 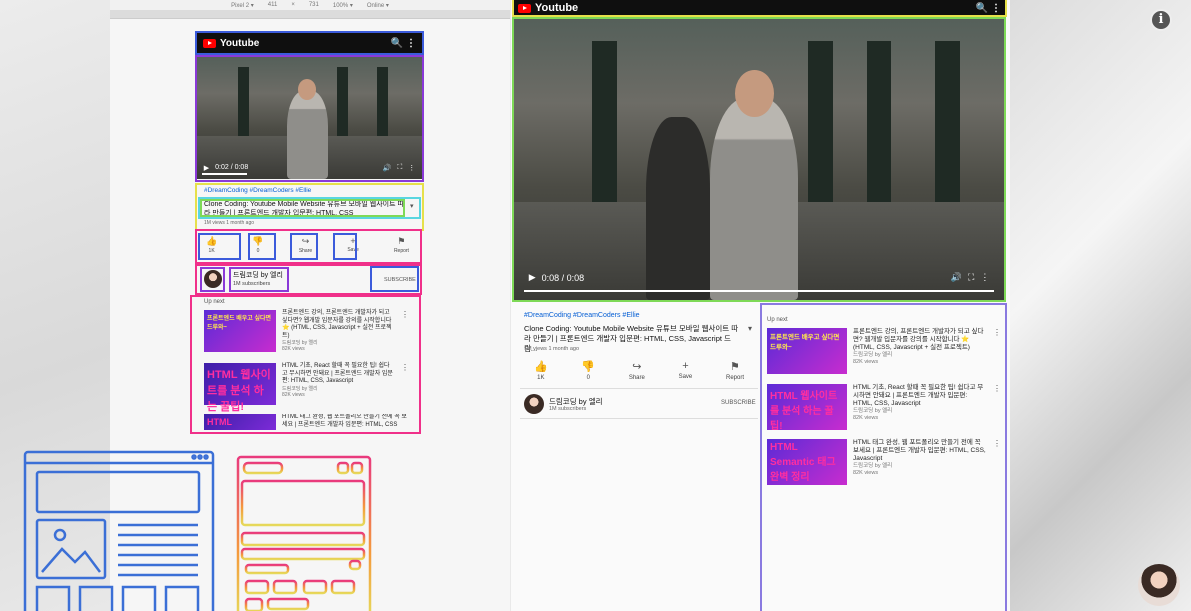 What do you see at coordinates (685, 377) in the screenshot?
I see `save-label: Save` at bounding box center [685, 377].